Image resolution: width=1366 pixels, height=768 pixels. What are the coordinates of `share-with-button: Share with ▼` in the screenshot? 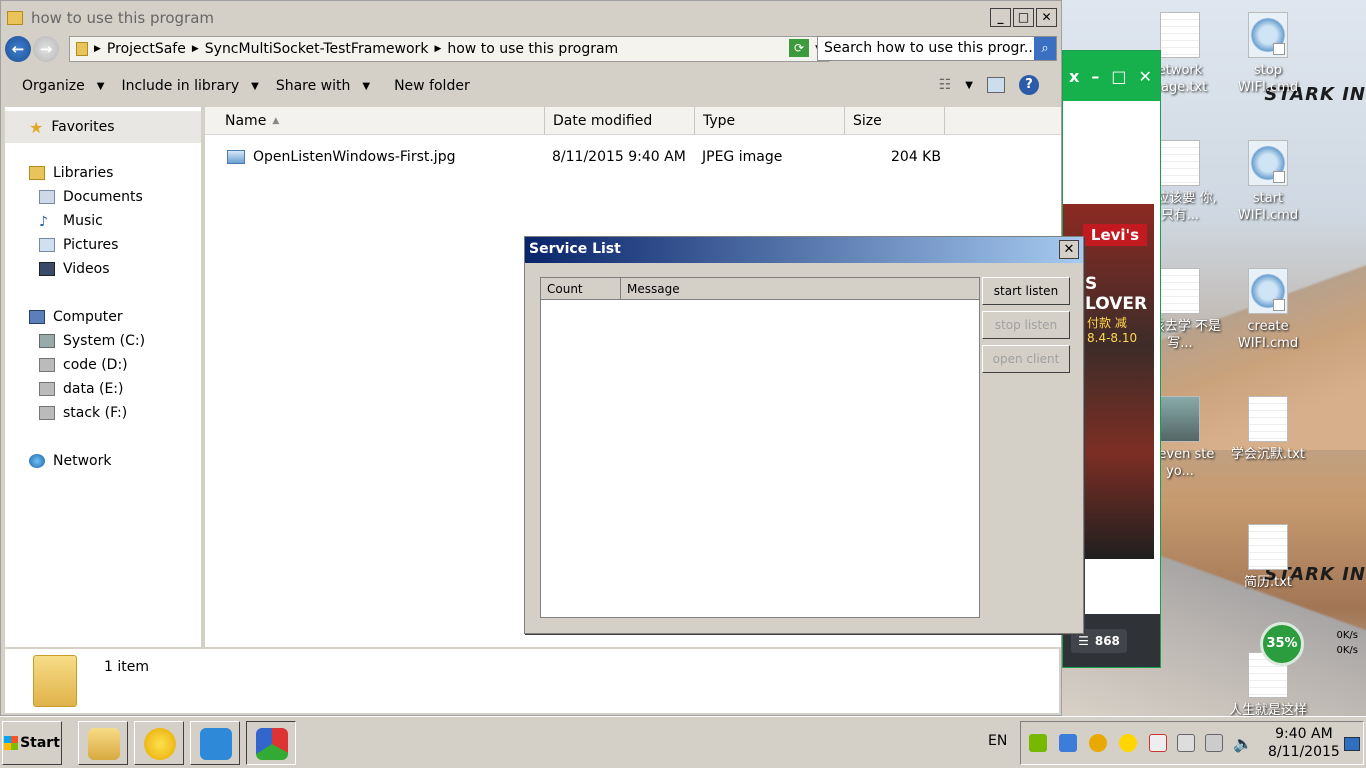 It's located at (323, 86).